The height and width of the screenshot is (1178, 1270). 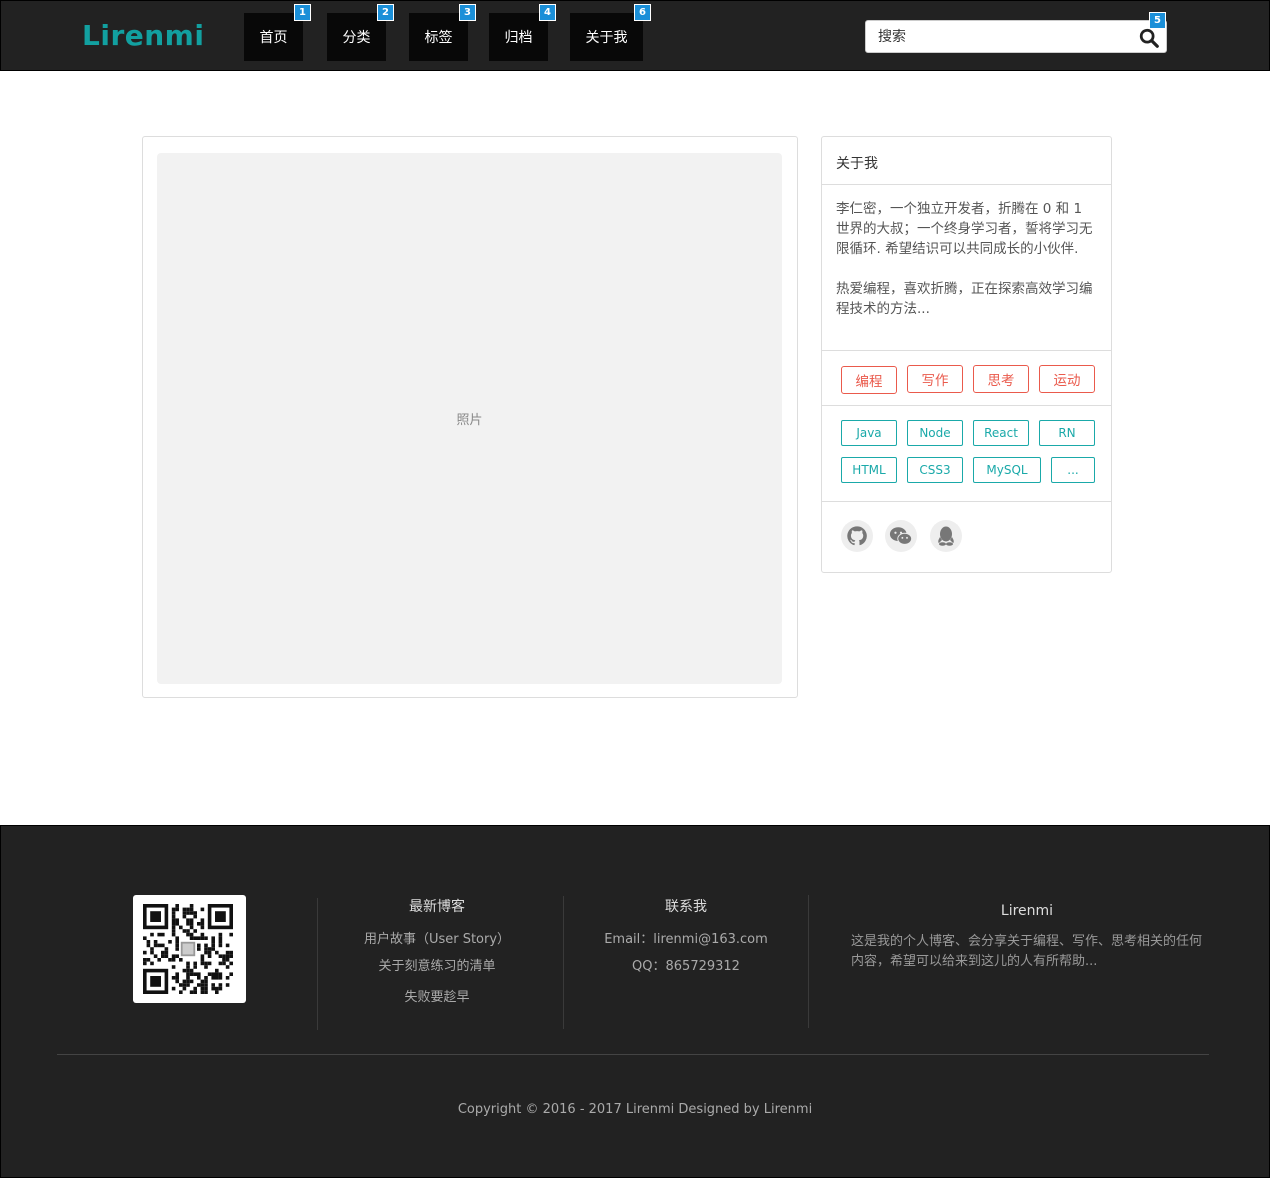 I want to click on interest-tag: 运动, so click(x=1067, y=379).